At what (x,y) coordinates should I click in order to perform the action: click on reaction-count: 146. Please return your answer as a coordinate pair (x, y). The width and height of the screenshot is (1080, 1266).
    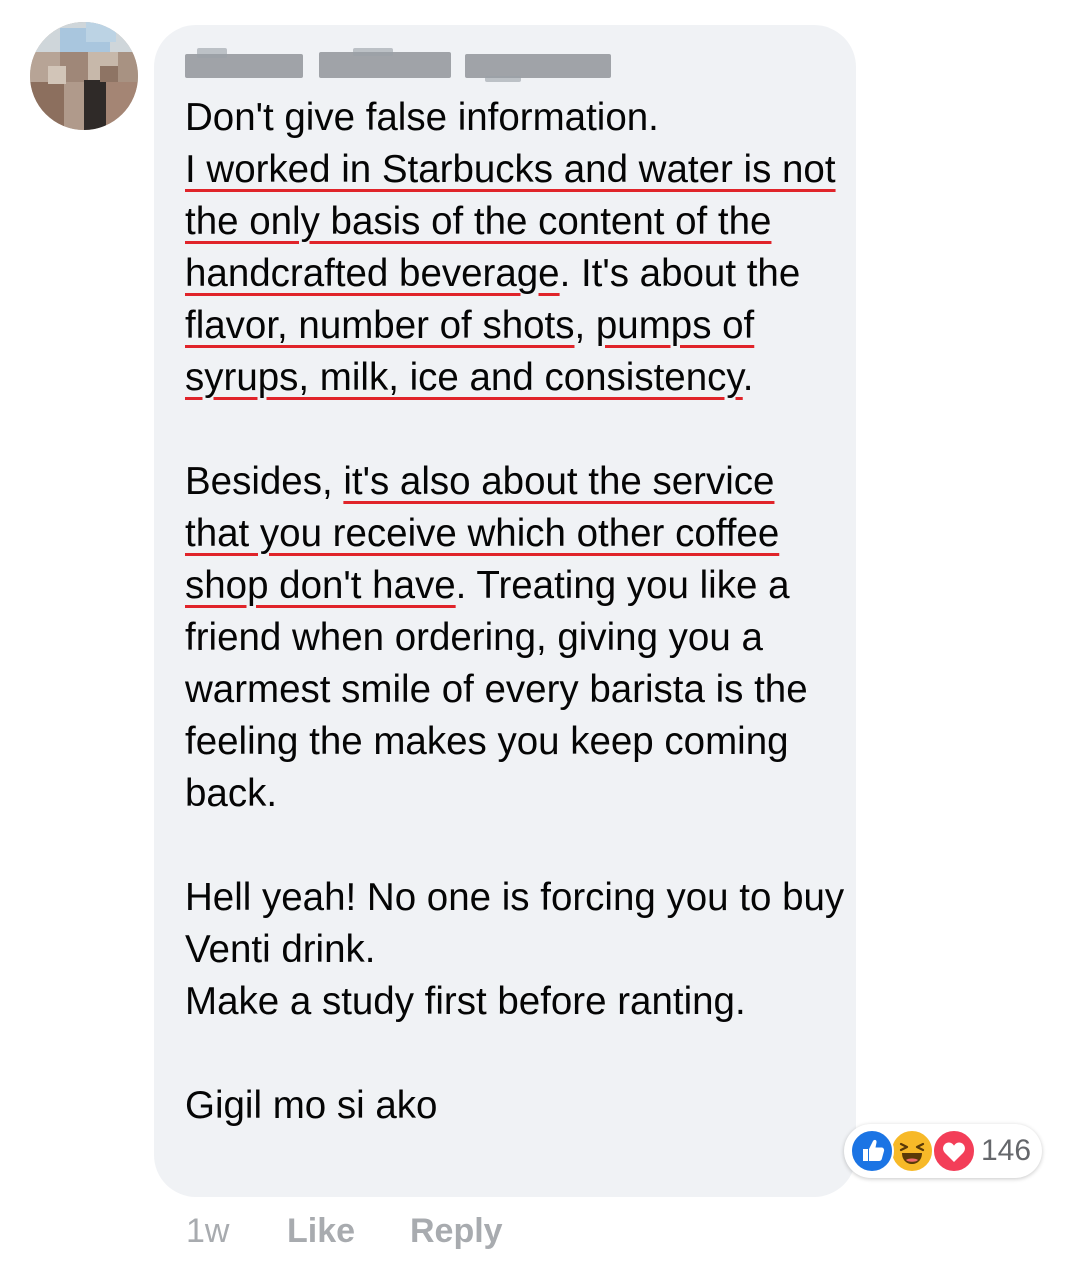
    Looking at the image, I should click on (1006, 1150).